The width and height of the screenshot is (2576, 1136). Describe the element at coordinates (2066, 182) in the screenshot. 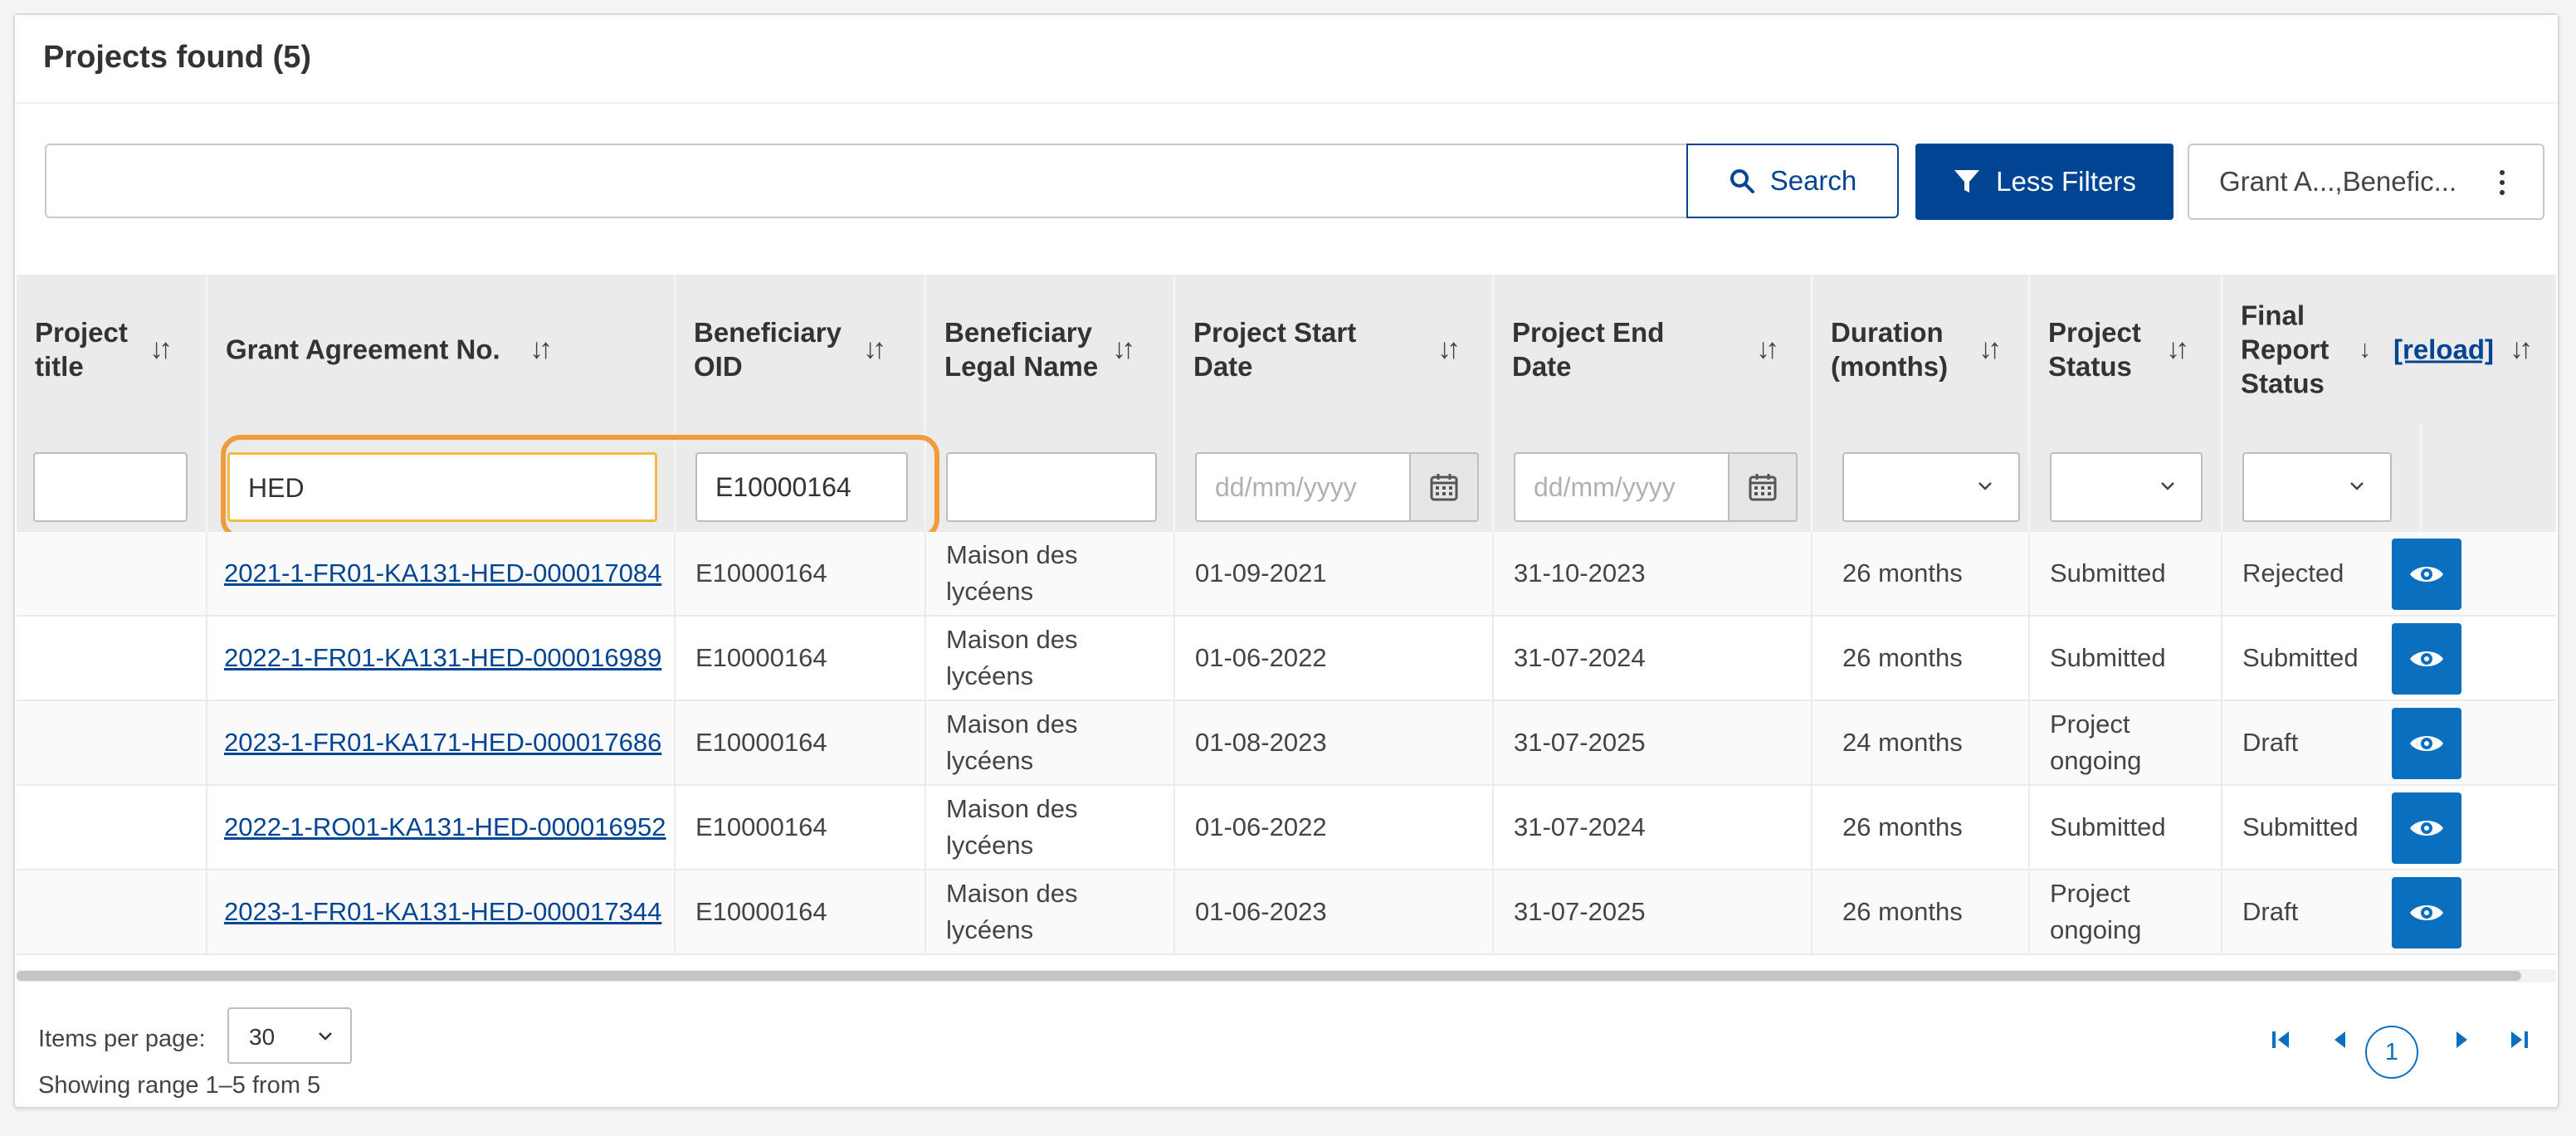

I see `less-filters-label: Less Filters` at that location.